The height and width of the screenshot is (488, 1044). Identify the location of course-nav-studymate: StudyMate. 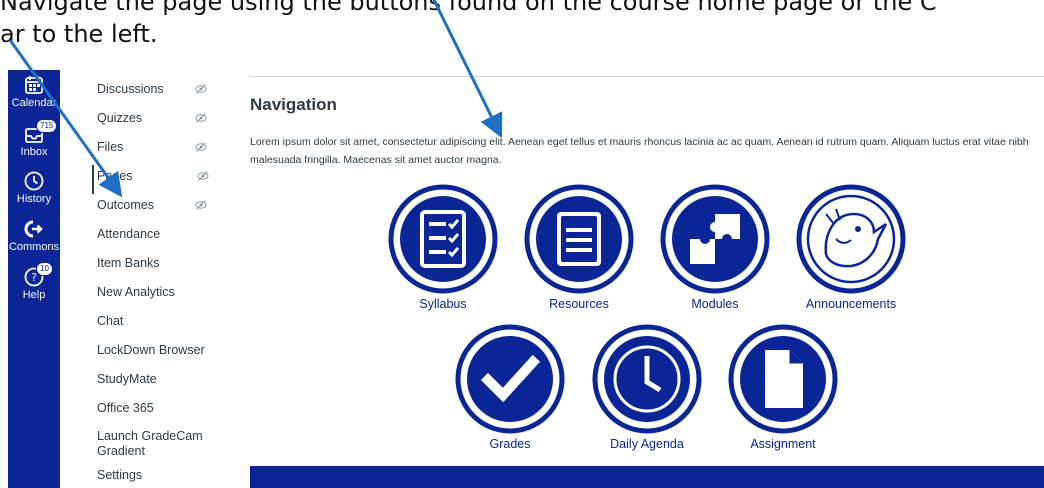
(157, 382).